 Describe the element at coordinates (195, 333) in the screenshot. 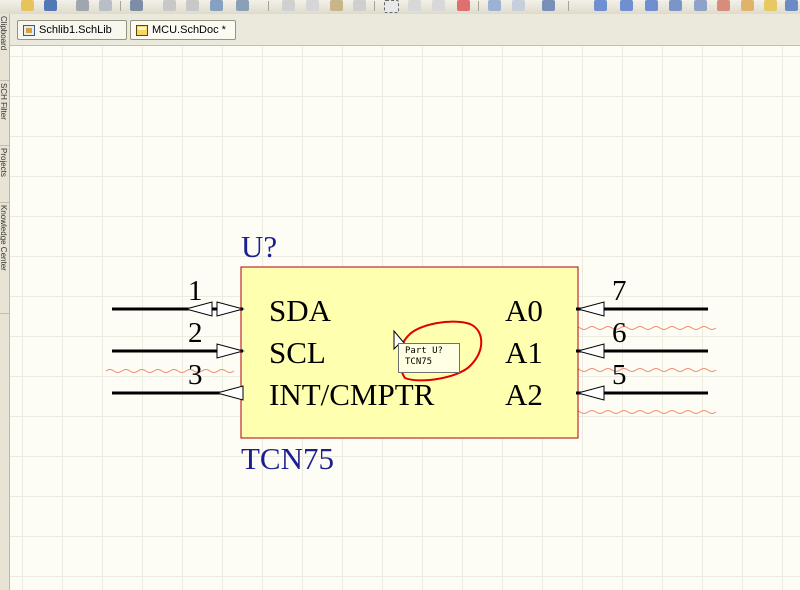

I see `pin-2-number: 2` at that location.